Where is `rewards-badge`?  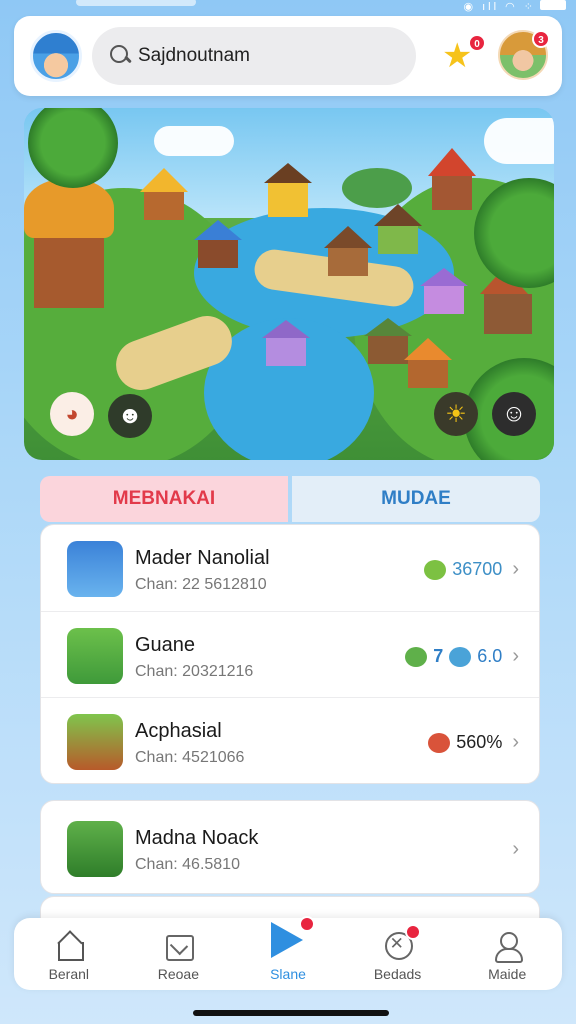
rewards-badge is located at coordinates (412, 932).